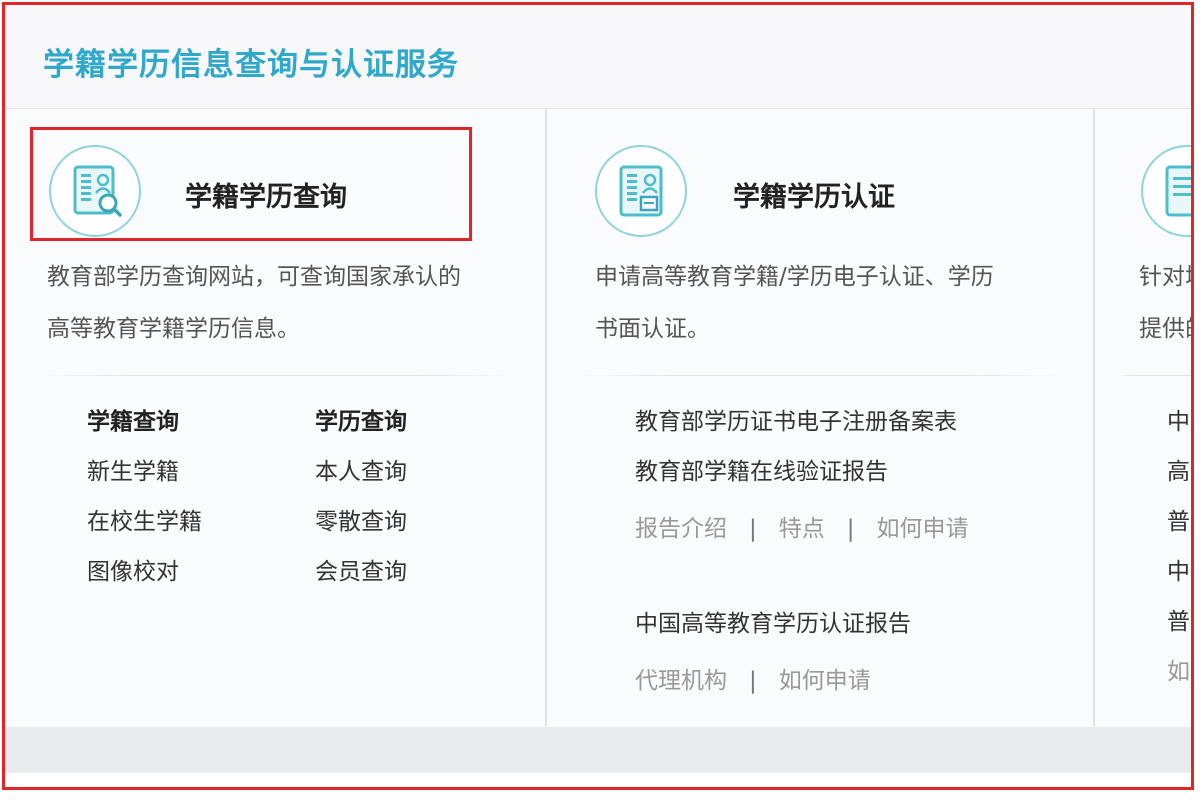  Describe the element at coordinates (598, 780) in the screenshot. I see `bottom-strip` at that location.